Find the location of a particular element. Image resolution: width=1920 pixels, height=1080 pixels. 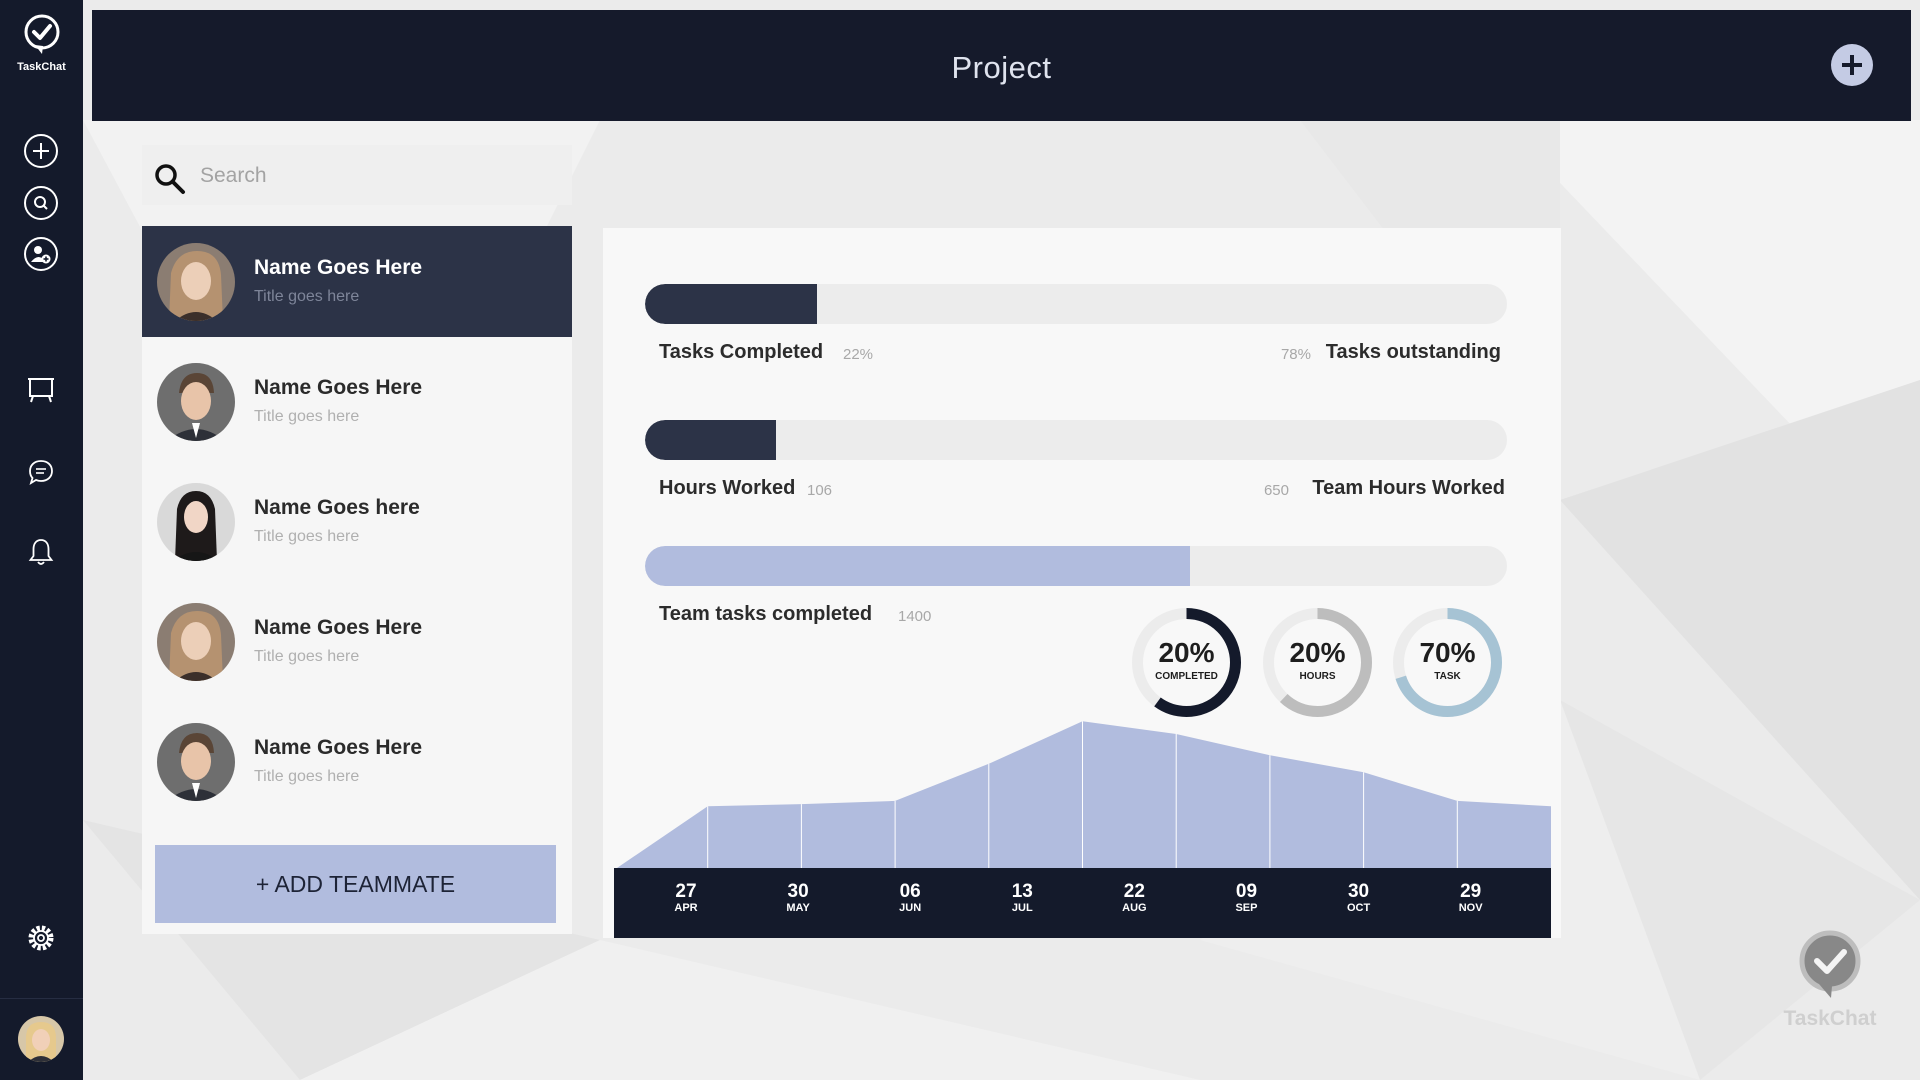

x-tick-month: SEP is located at coordinates (1246, 908).